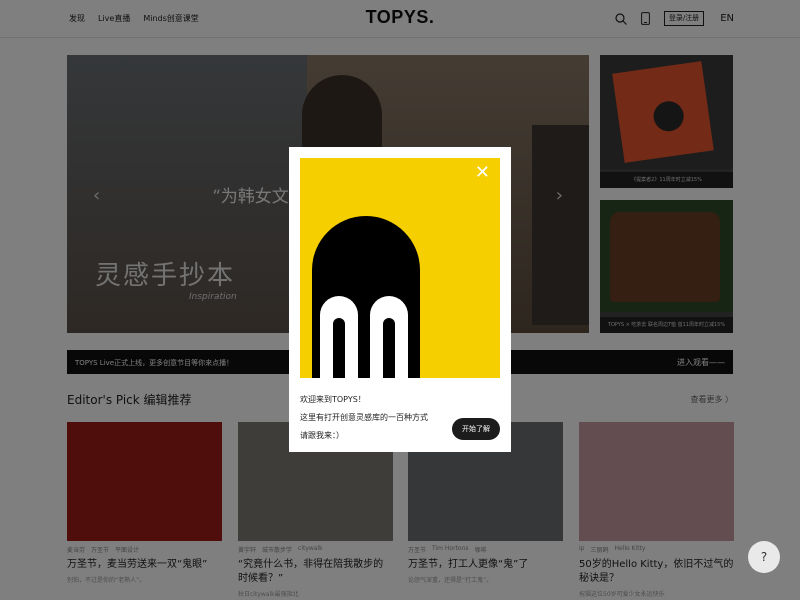 This screenshot has height=600, width=800. What do you see at coordinates (476, 429) in the screenshot?
I see `start-button: 开始了解` at bounding box center [476, 429].